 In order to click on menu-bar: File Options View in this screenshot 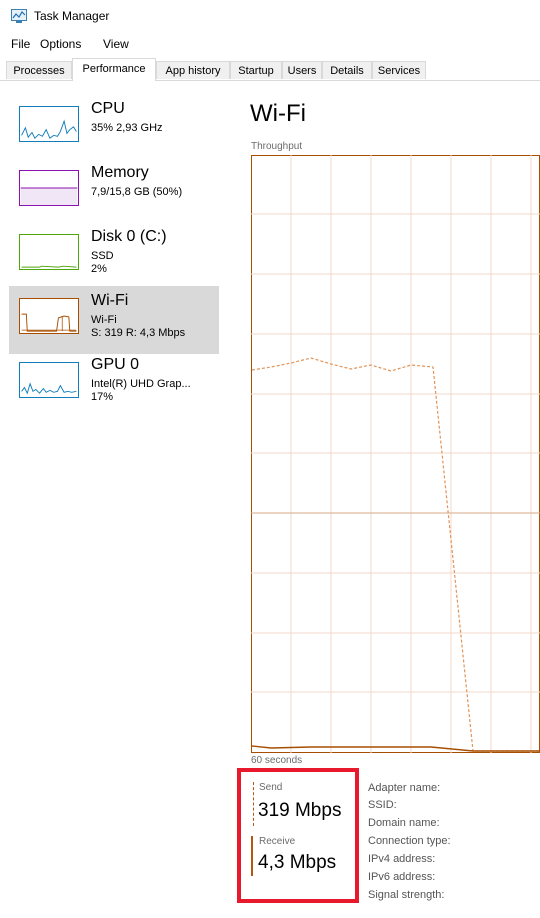, I will do `click(270, 44)`.